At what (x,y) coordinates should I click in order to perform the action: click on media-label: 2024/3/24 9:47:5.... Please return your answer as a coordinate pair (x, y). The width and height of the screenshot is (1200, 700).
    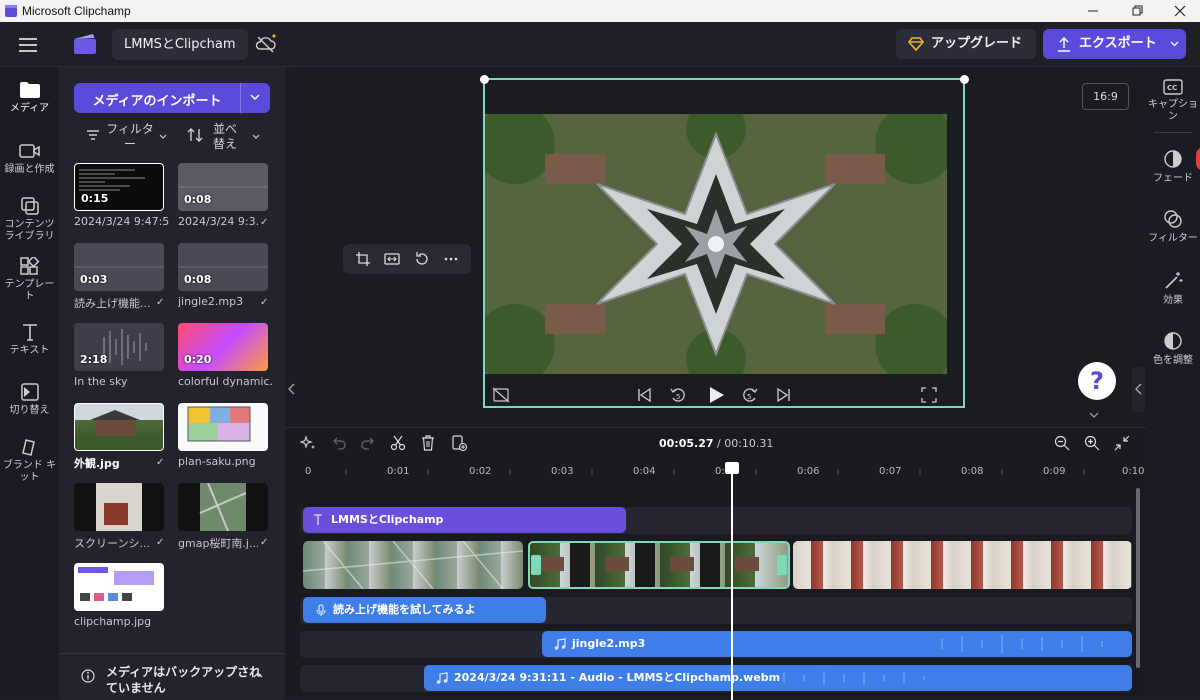
    Looking at the image, I should click on (122, 221).